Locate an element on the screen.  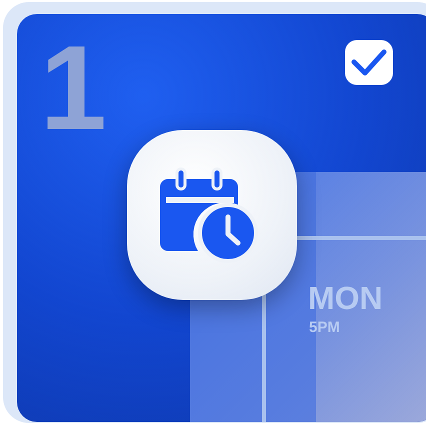
checkbox is located at coordinates (369, 62).